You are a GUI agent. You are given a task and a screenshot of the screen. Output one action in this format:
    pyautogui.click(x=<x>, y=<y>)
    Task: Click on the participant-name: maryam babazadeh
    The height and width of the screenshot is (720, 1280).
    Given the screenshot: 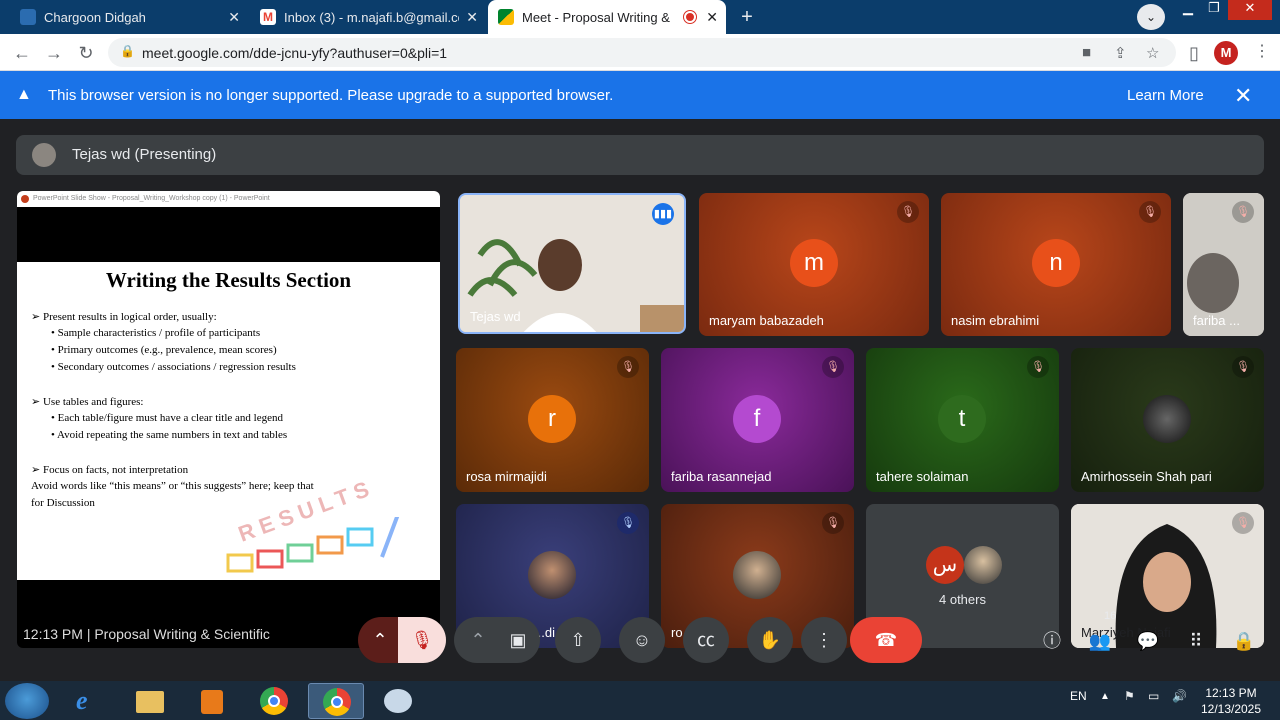 What is the action you would take?
    pyautogui.click(x=766, y=320)
    